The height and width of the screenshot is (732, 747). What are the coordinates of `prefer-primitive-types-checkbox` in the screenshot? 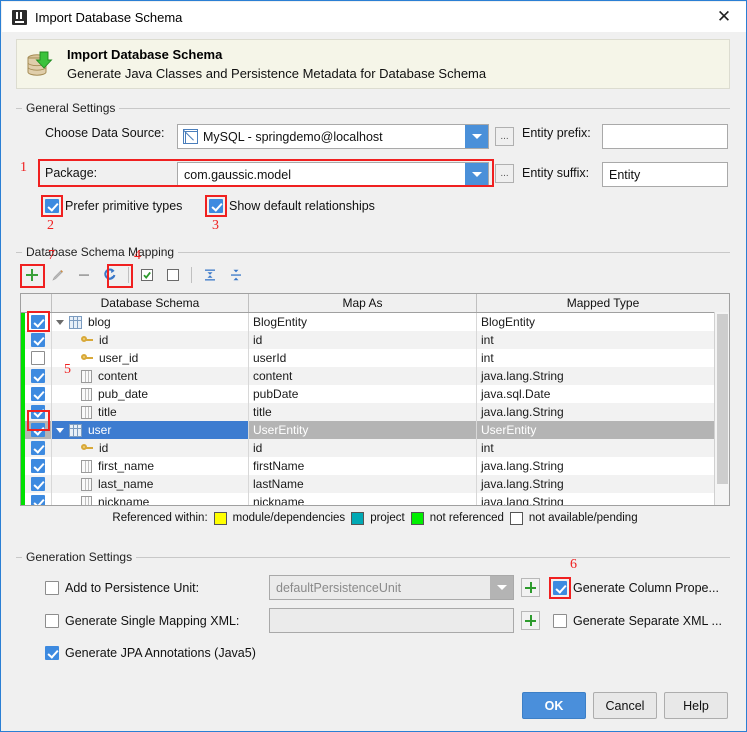 It's located at (52, 206).